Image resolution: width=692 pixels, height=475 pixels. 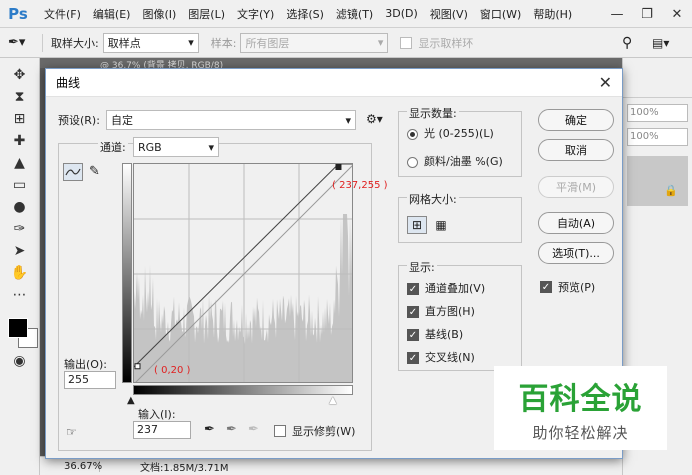 I want to click on channel-value: RGB, so click(x=150, y=147).